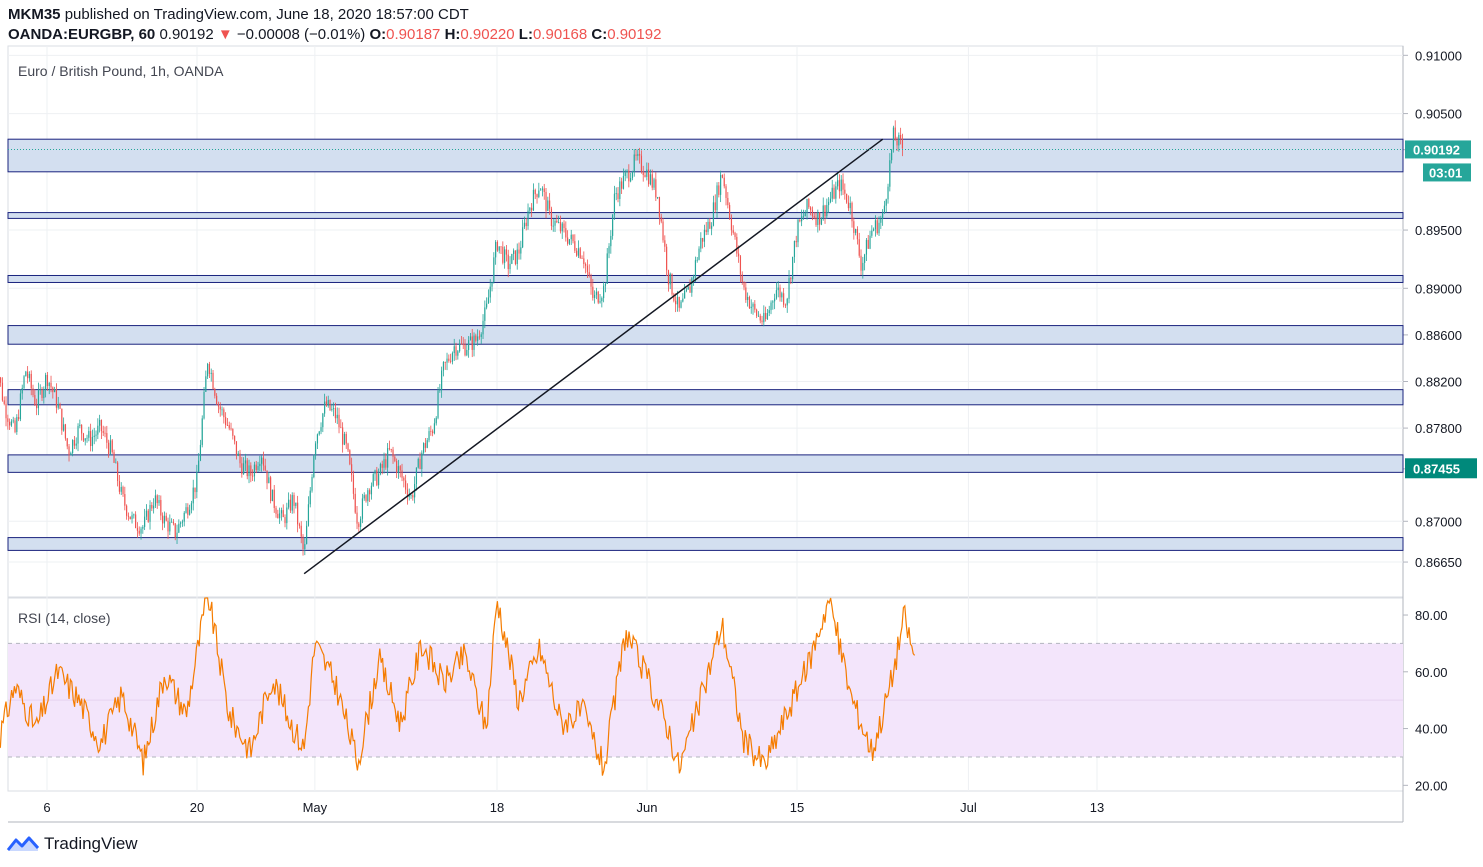  I want to click on y-tick-label: 0.88200, so click(1438, 381).